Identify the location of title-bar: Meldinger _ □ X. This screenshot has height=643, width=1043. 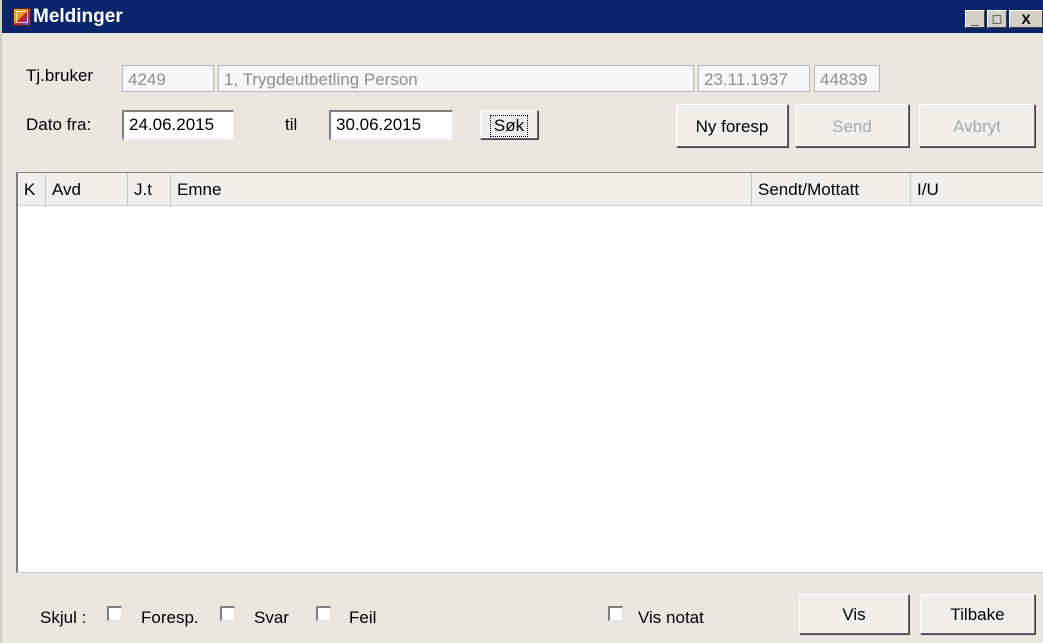
(522, 16).